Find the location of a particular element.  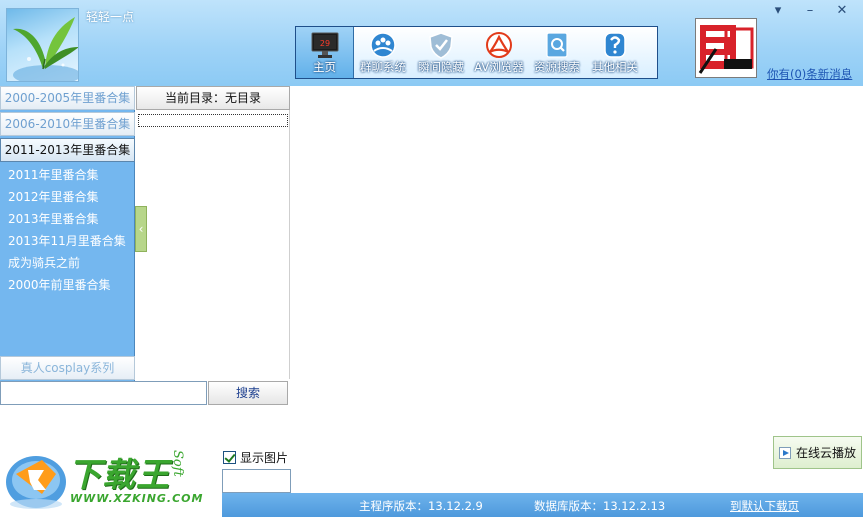

main-toolbar: 29 主页 群聊系统 瞬间隐藏 AV浏览器 资源搜索 其他相关 is located at coordinates (476, 52).